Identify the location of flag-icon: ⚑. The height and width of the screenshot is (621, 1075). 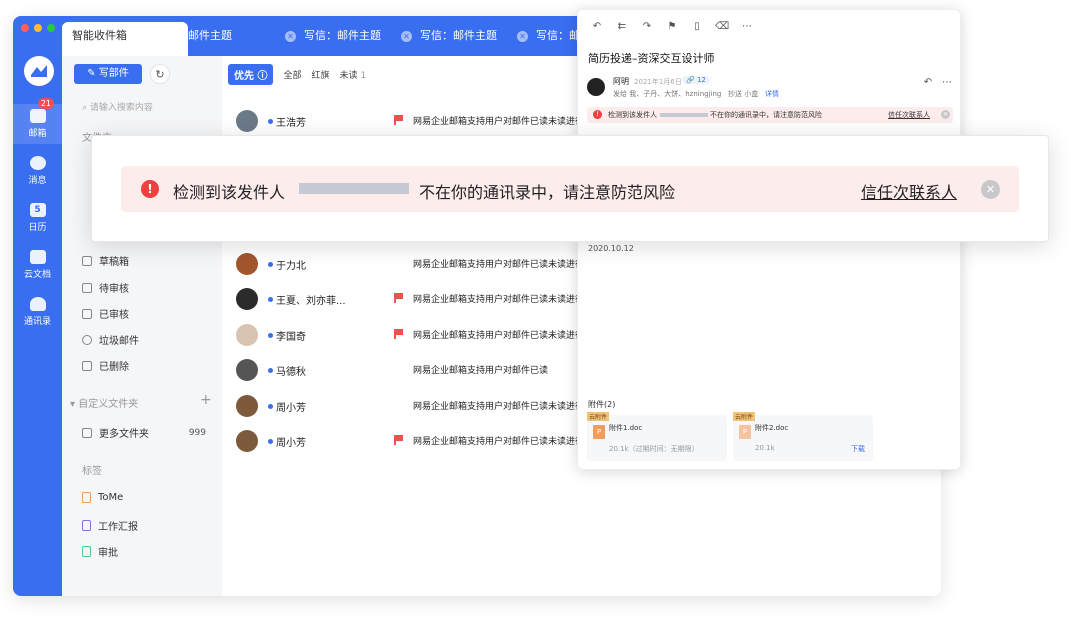
(672, 27).